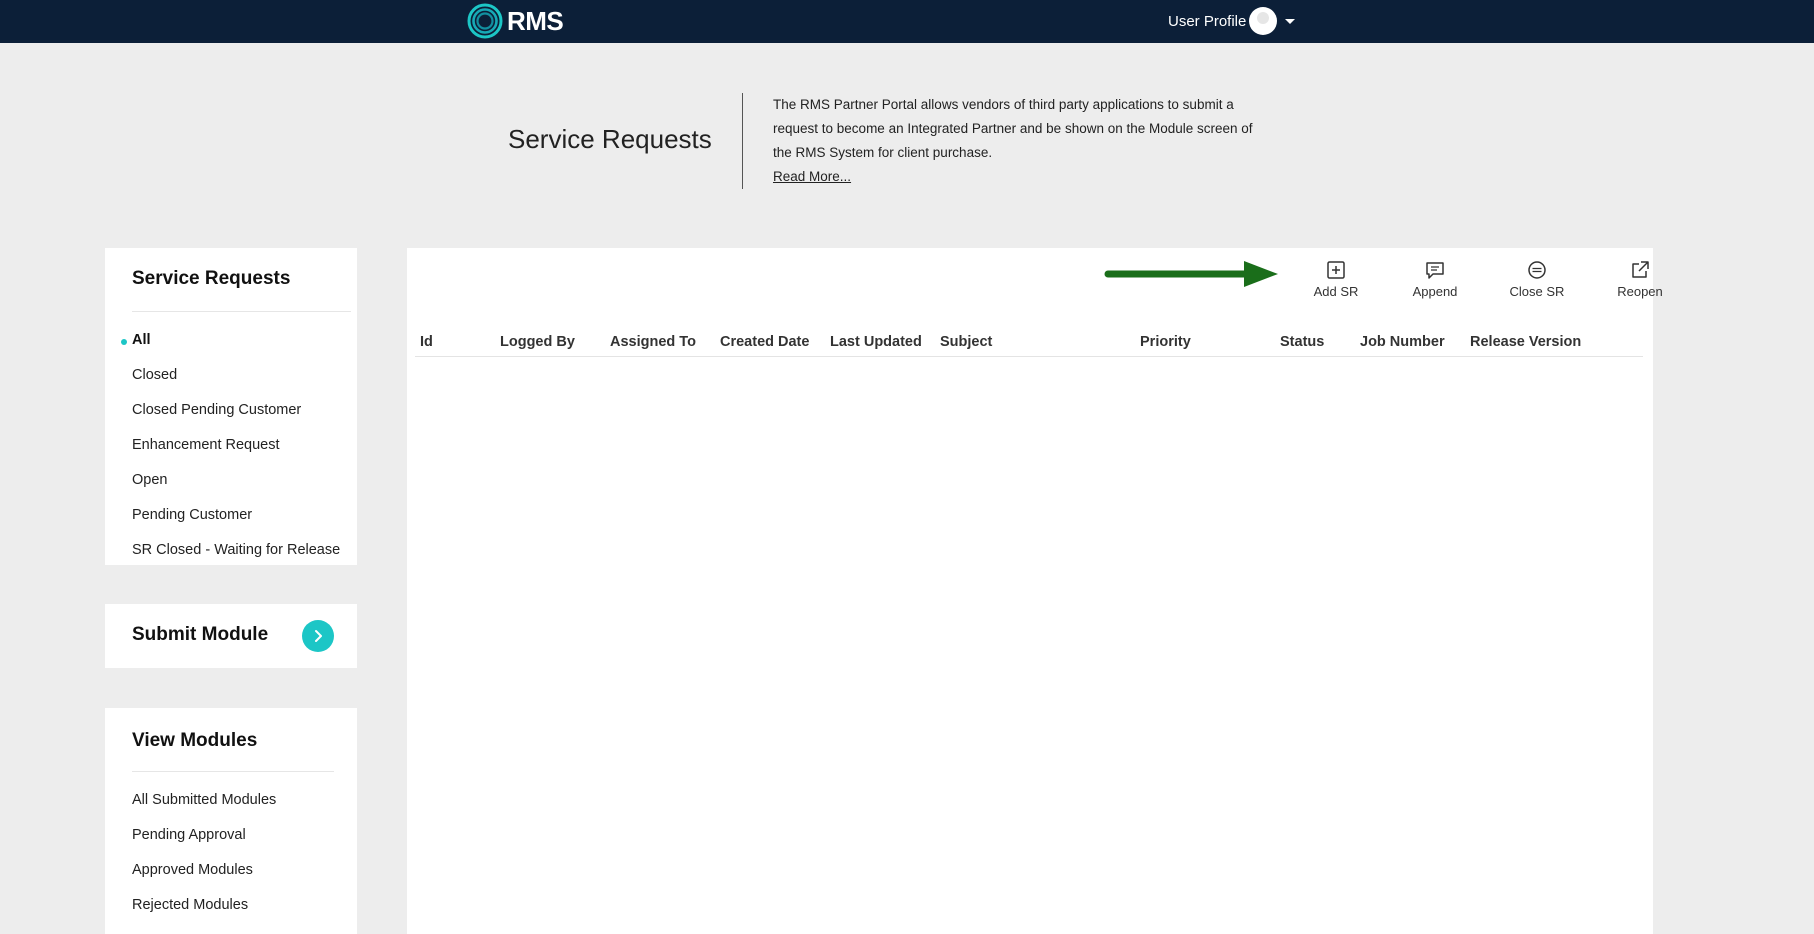 The height and width of the screenshot is (934, 1814). I want to click on close-sr-label: Close SR, so click(1537, 291).